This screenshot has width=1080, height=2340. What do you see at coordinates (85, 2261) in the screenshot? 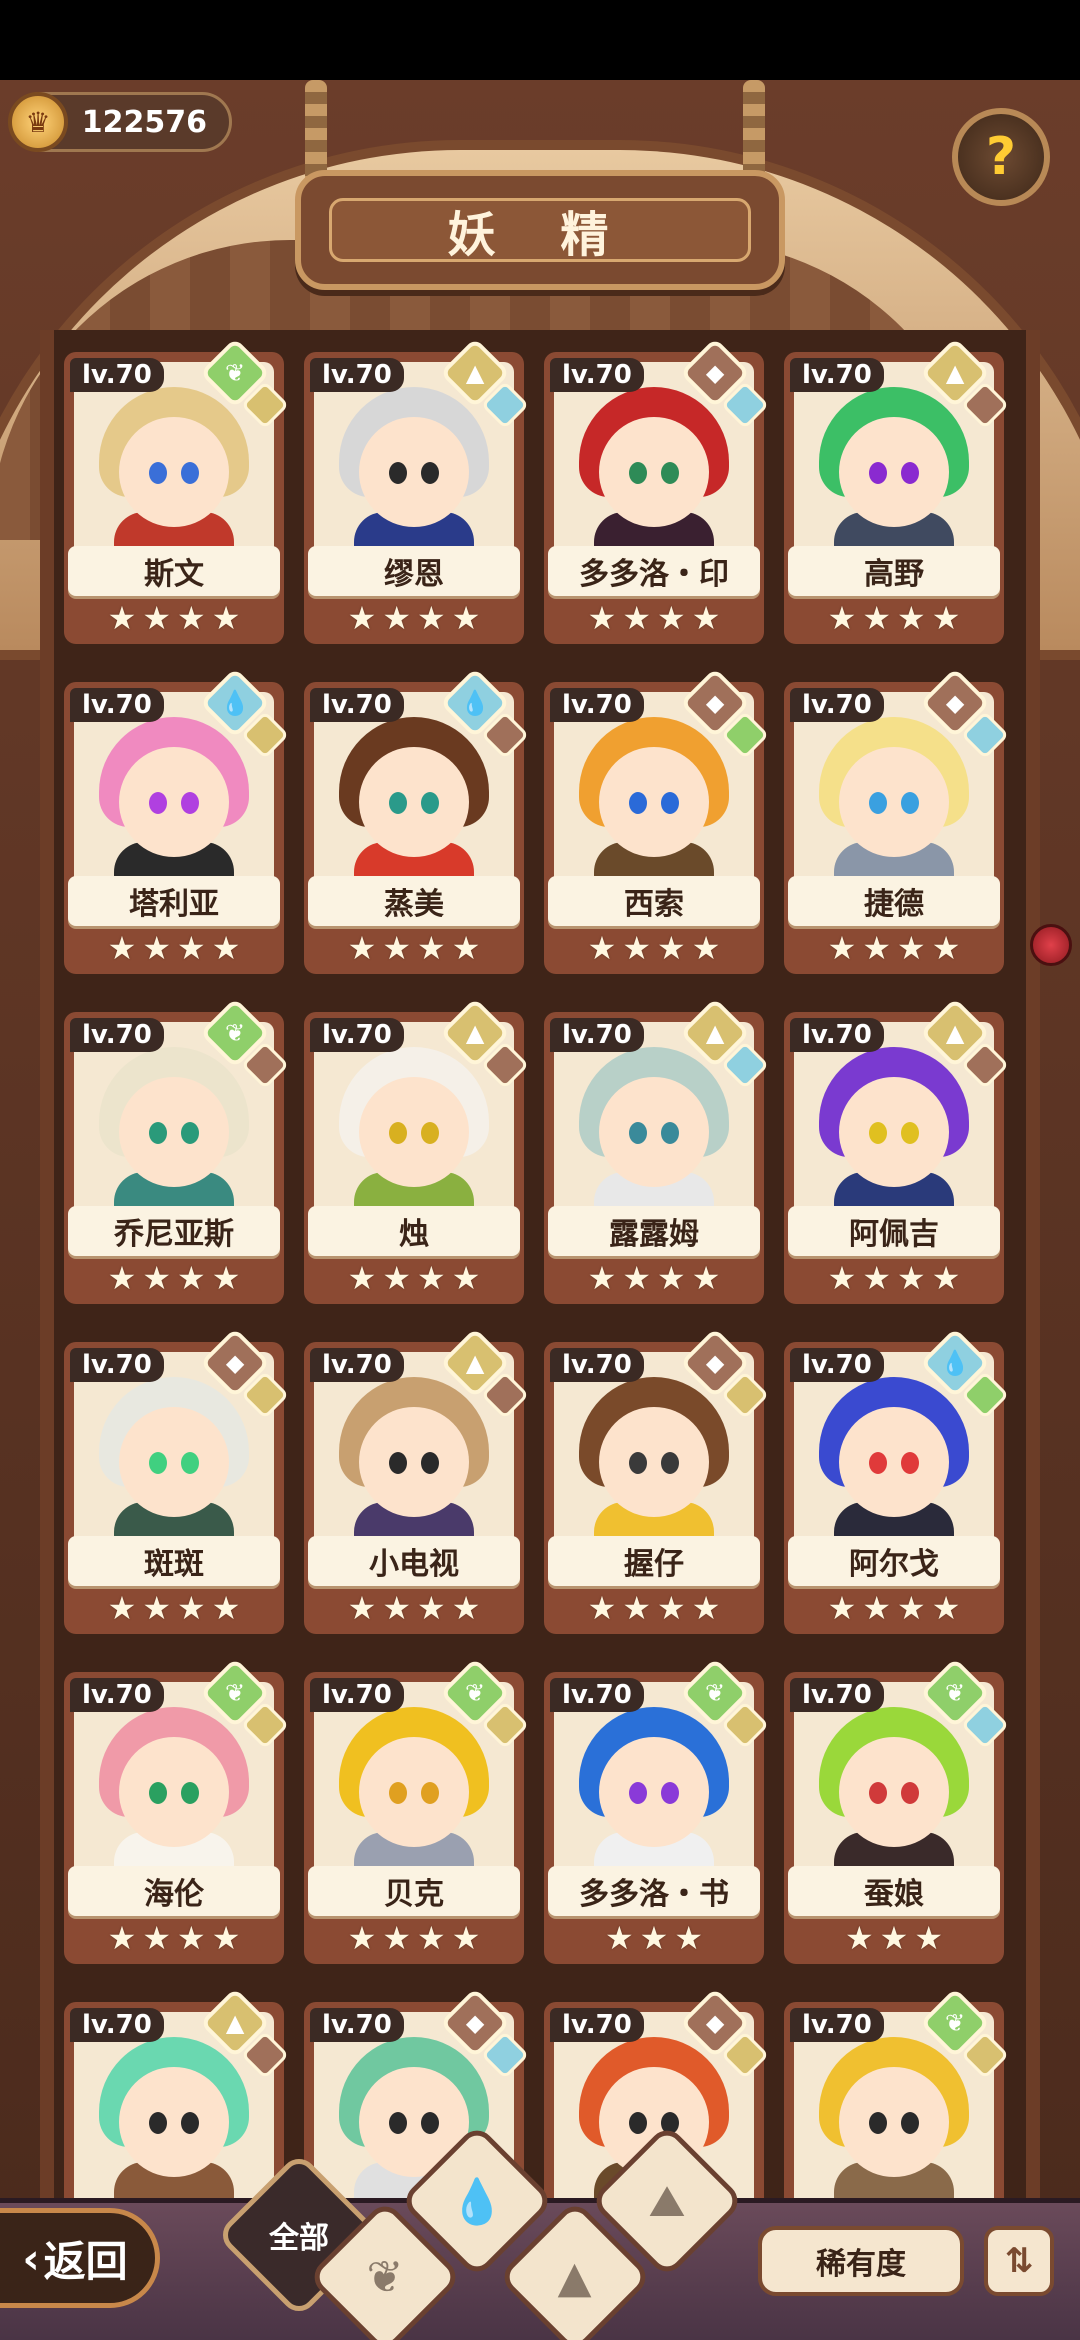
I see `back-label: 返回` at bounding box center [85, 2261].